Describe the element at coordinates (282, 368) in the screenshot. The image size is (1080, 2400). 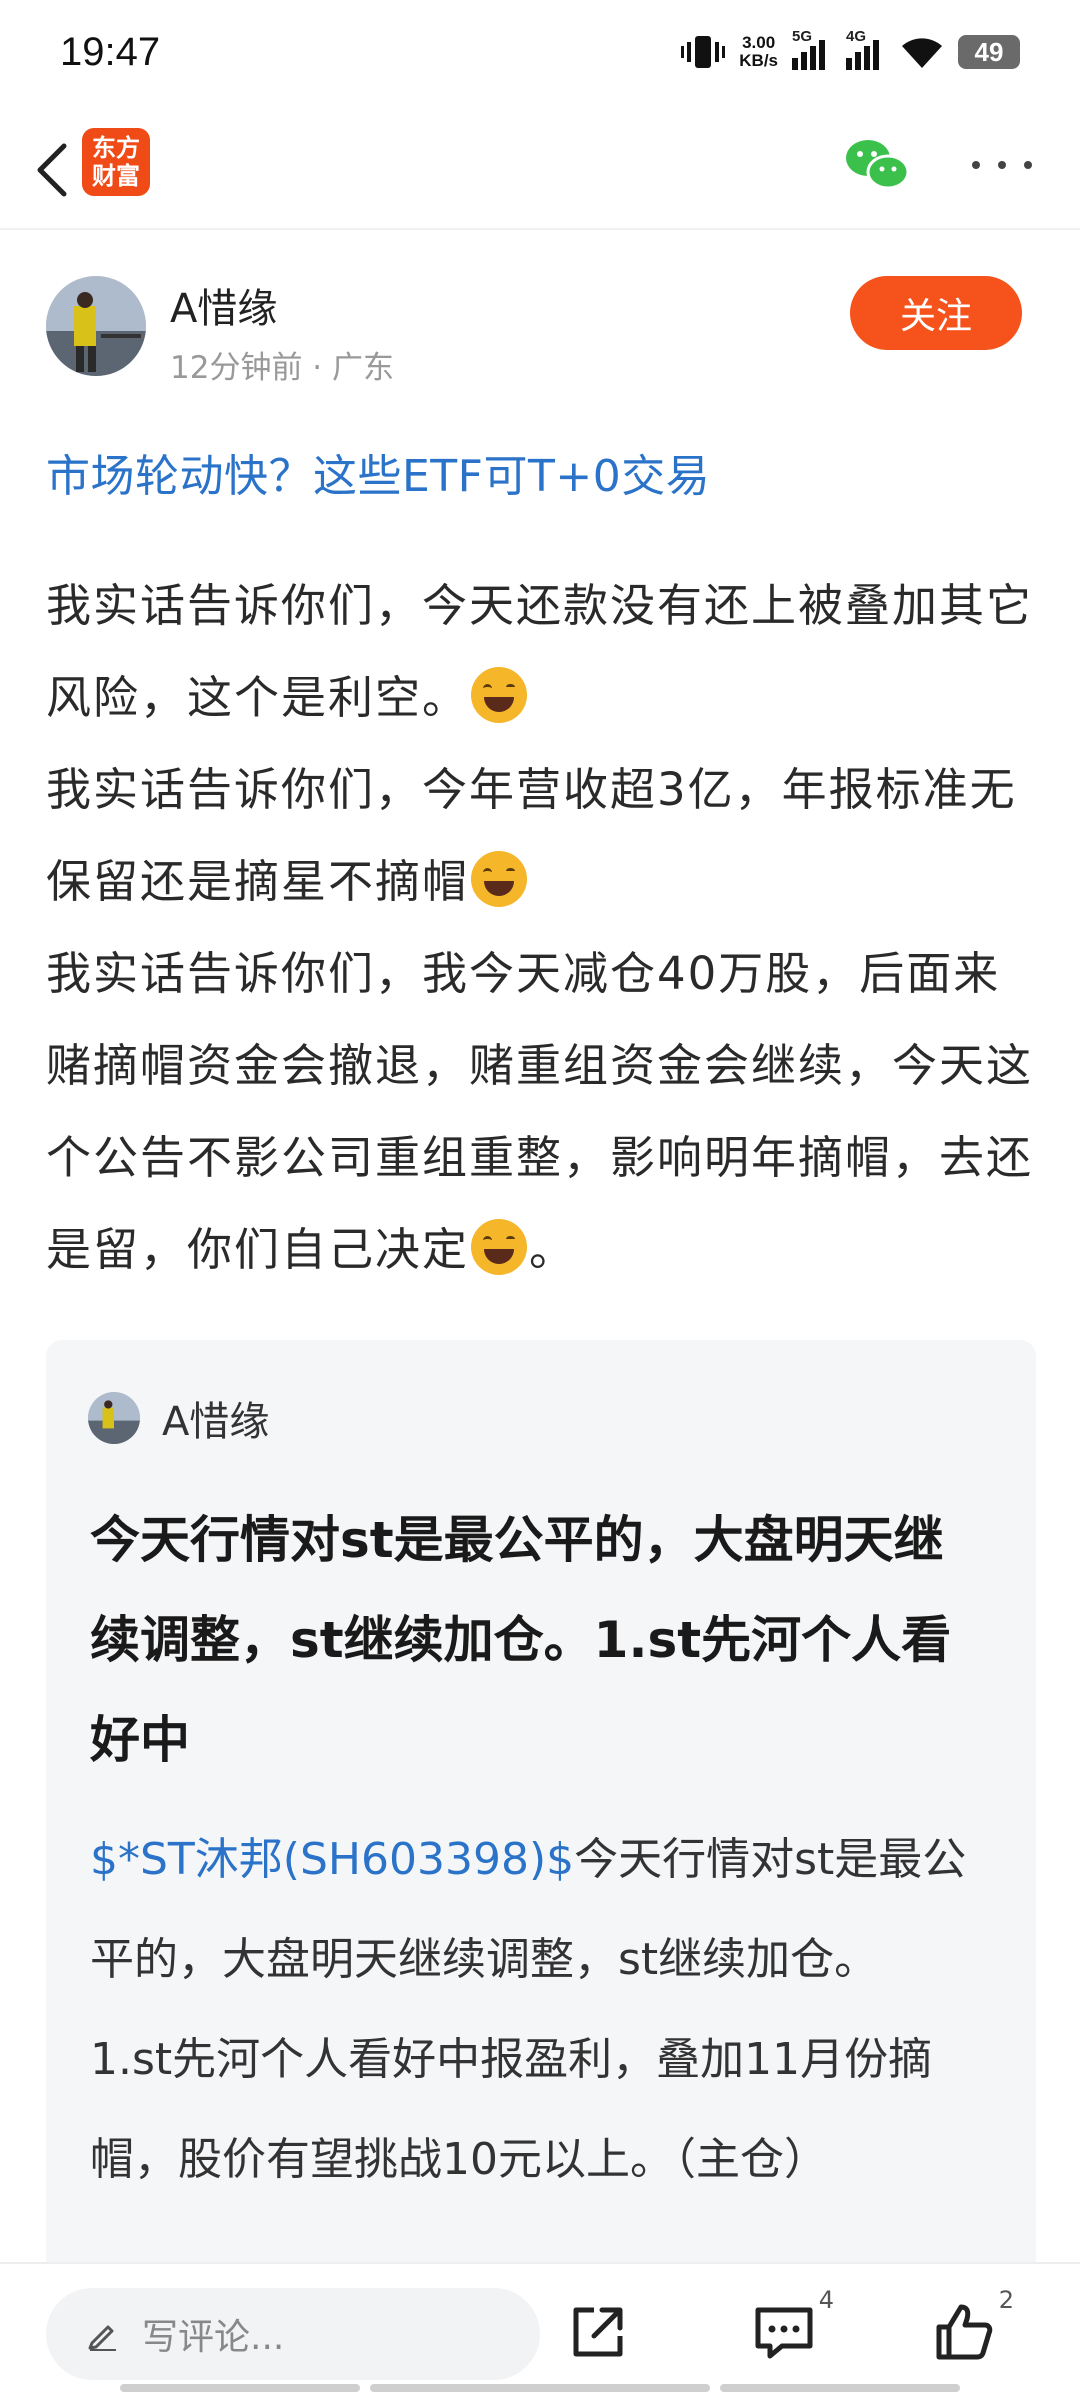
I see `post-meta: 12分钟前 · 广东` at that location.